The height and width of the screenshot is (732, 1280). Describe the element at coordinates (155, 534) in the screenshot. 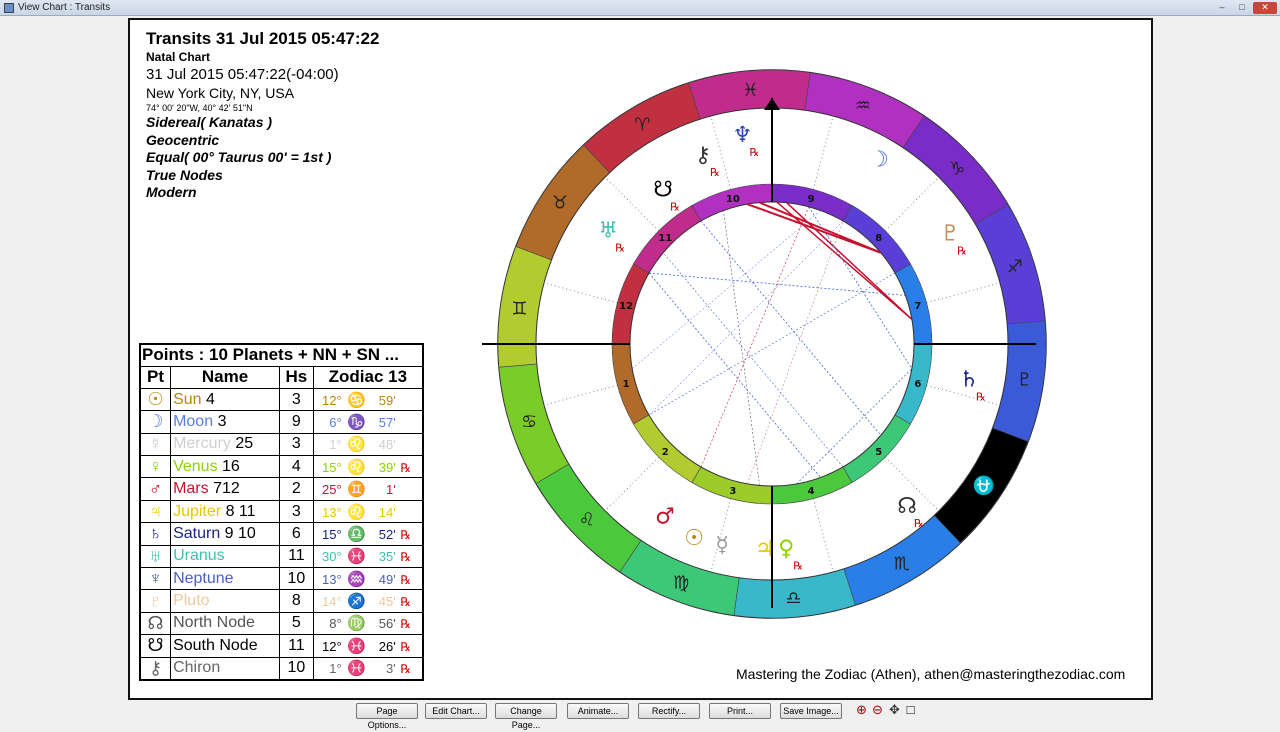

I see `planet-glyph-icon: ♄` at that location.